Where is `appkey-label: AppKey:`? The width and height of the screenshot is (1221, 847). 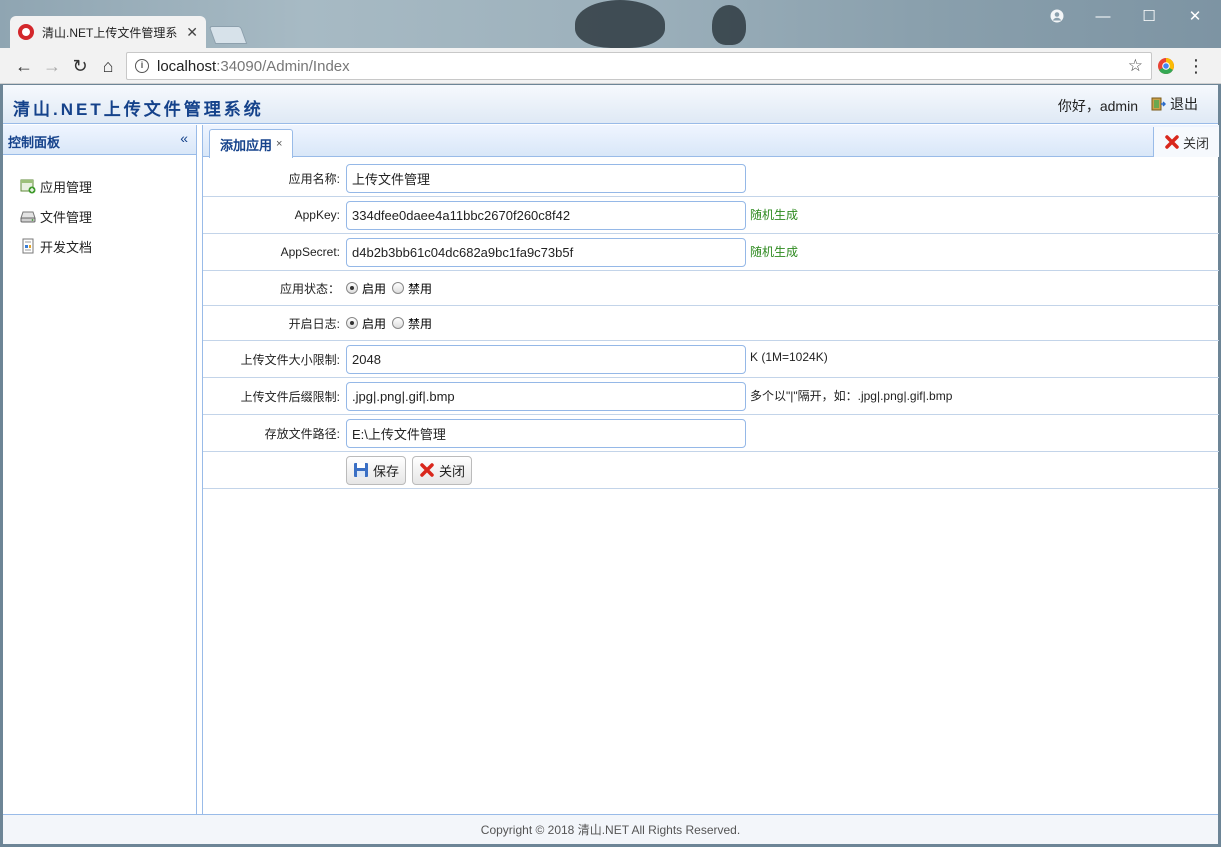
appkey-label: AppKey: is located at coordinates (317, 215).